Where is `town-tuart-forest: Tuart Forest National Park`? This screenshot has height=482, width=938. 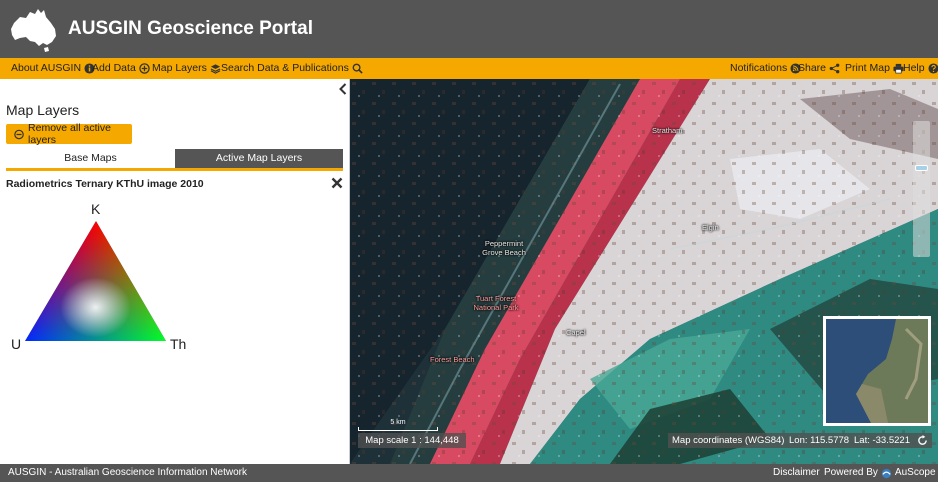 town-tuart-forest: Tuart Forest National Park is located at coordinates (496, 303).